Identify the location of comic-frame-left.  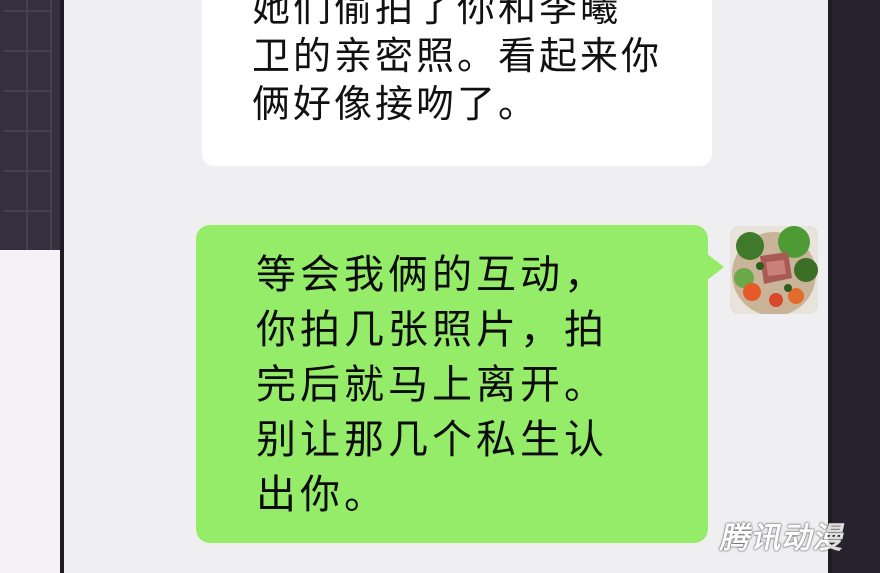
(30, 286).